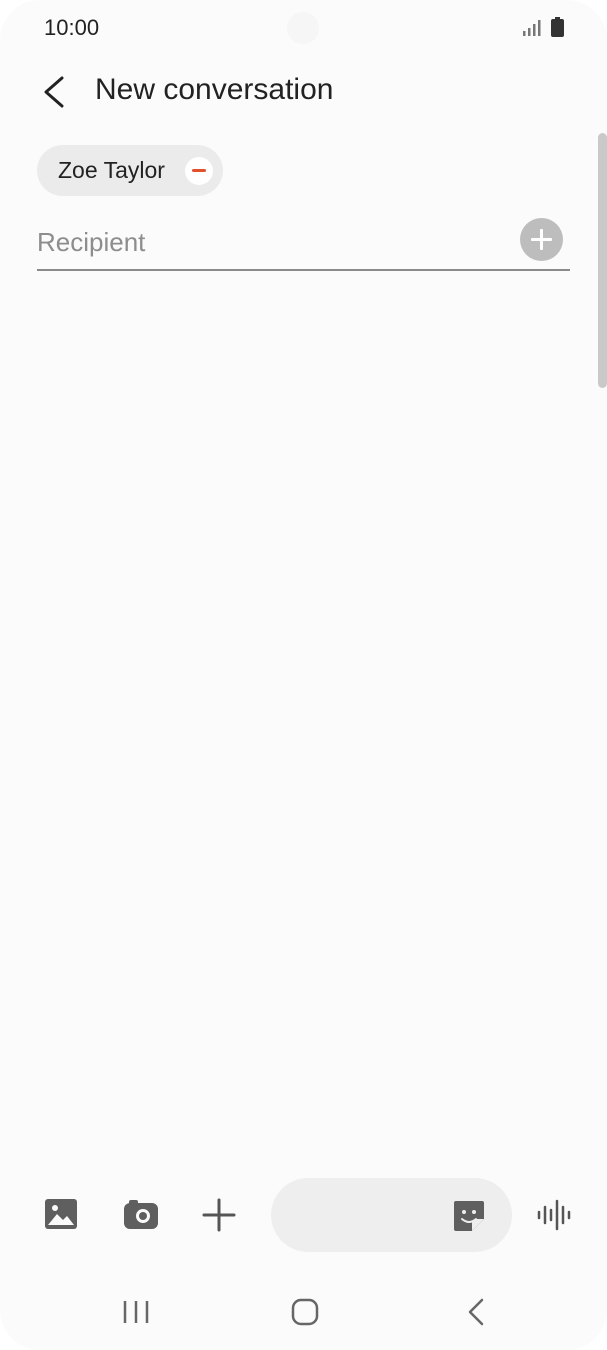  What do you see at coordinates (214, 89) in the screenshot?
I see `page-title: New conversation` at bounding box center [214, 89].